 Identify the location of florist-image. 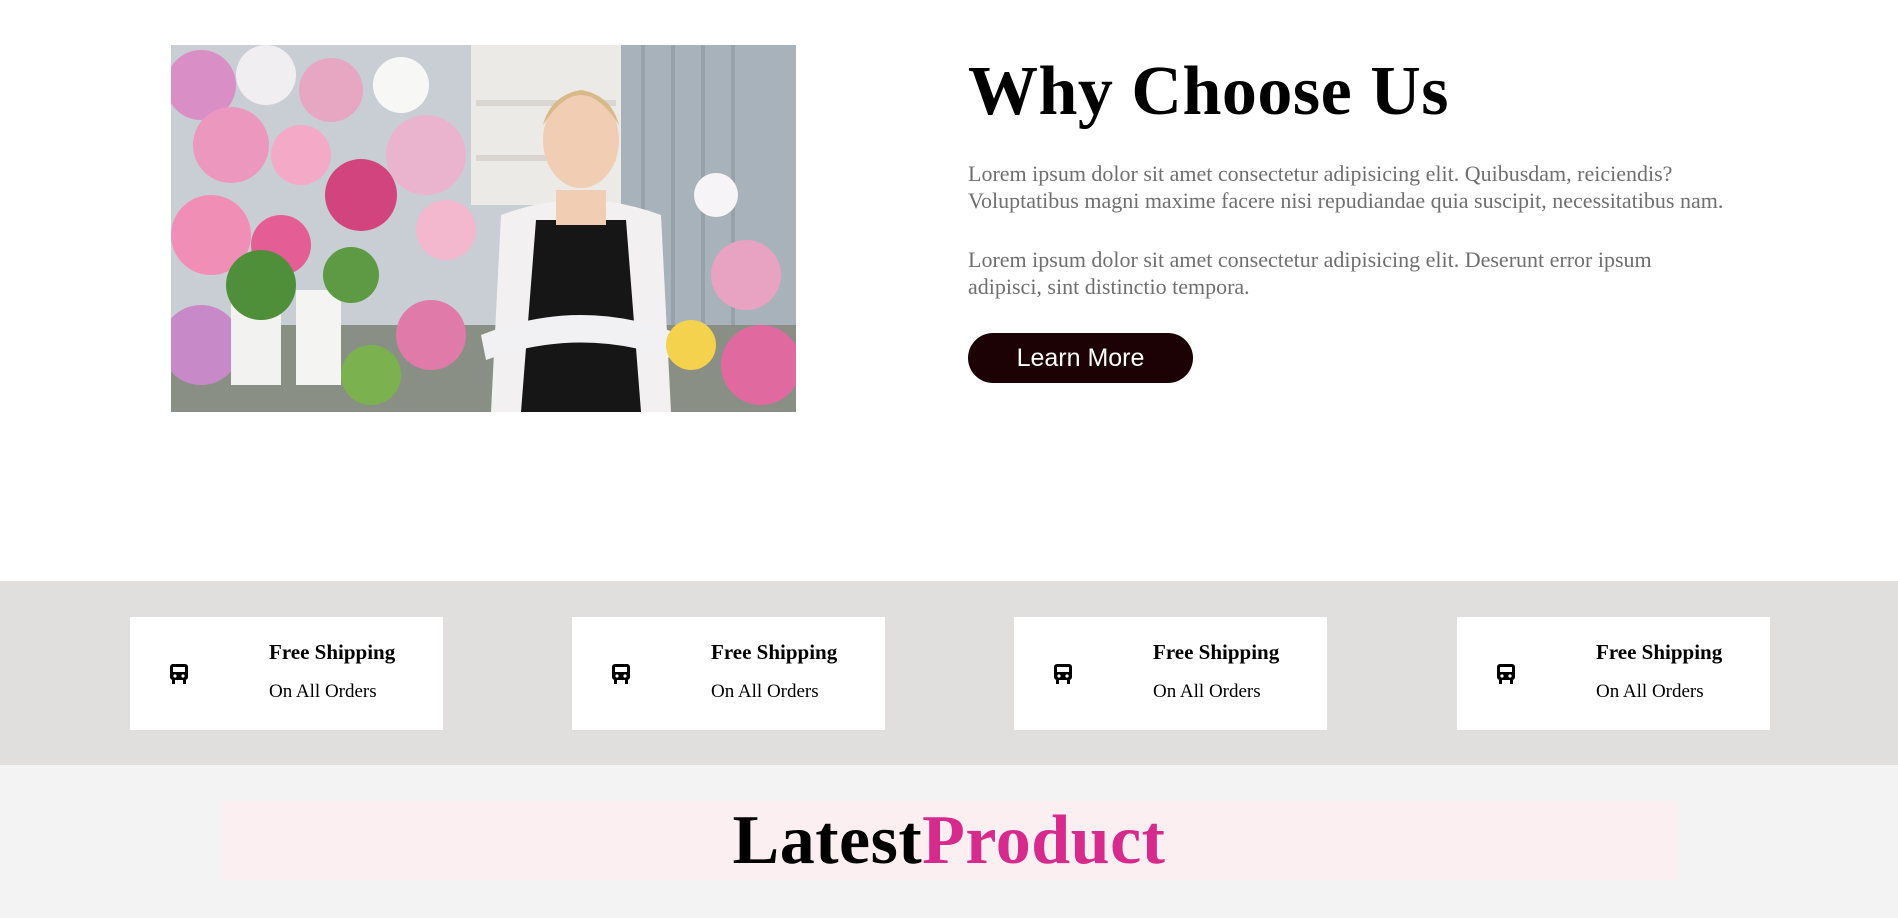
(483, 228).